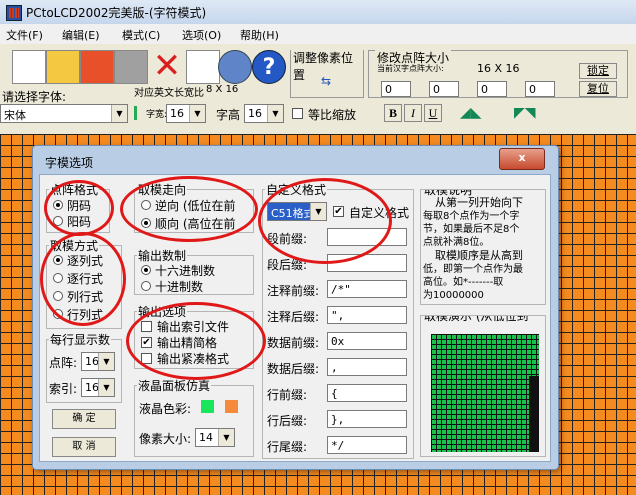 The image size is (636, 495). Describe the element at coordinates (297, 113) in the screenshot. I see `proportional-checkbox` at that location.